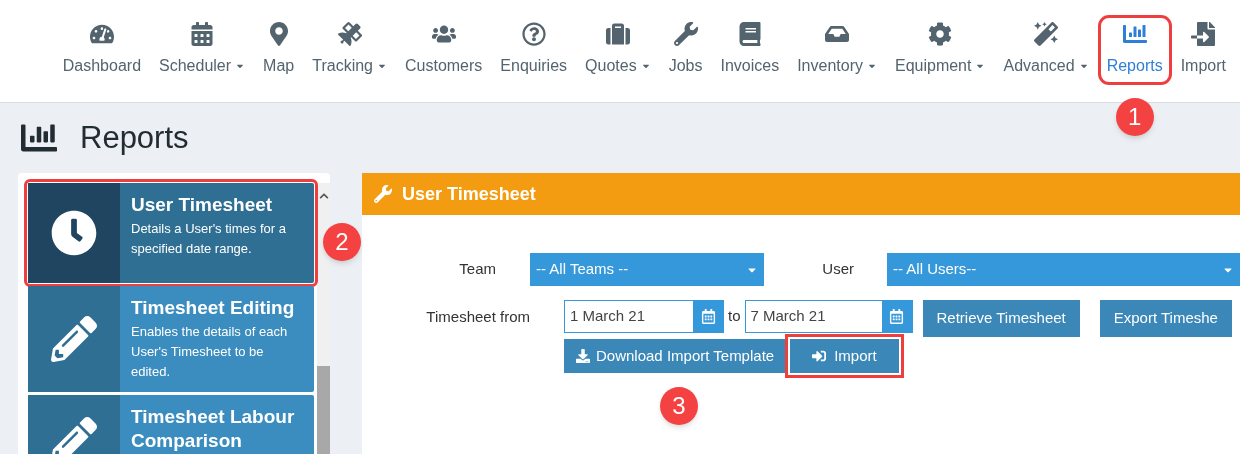 This screenshot has width=1240, height=454. I want to click on nav-item: Scheduler, so click(202, 50).